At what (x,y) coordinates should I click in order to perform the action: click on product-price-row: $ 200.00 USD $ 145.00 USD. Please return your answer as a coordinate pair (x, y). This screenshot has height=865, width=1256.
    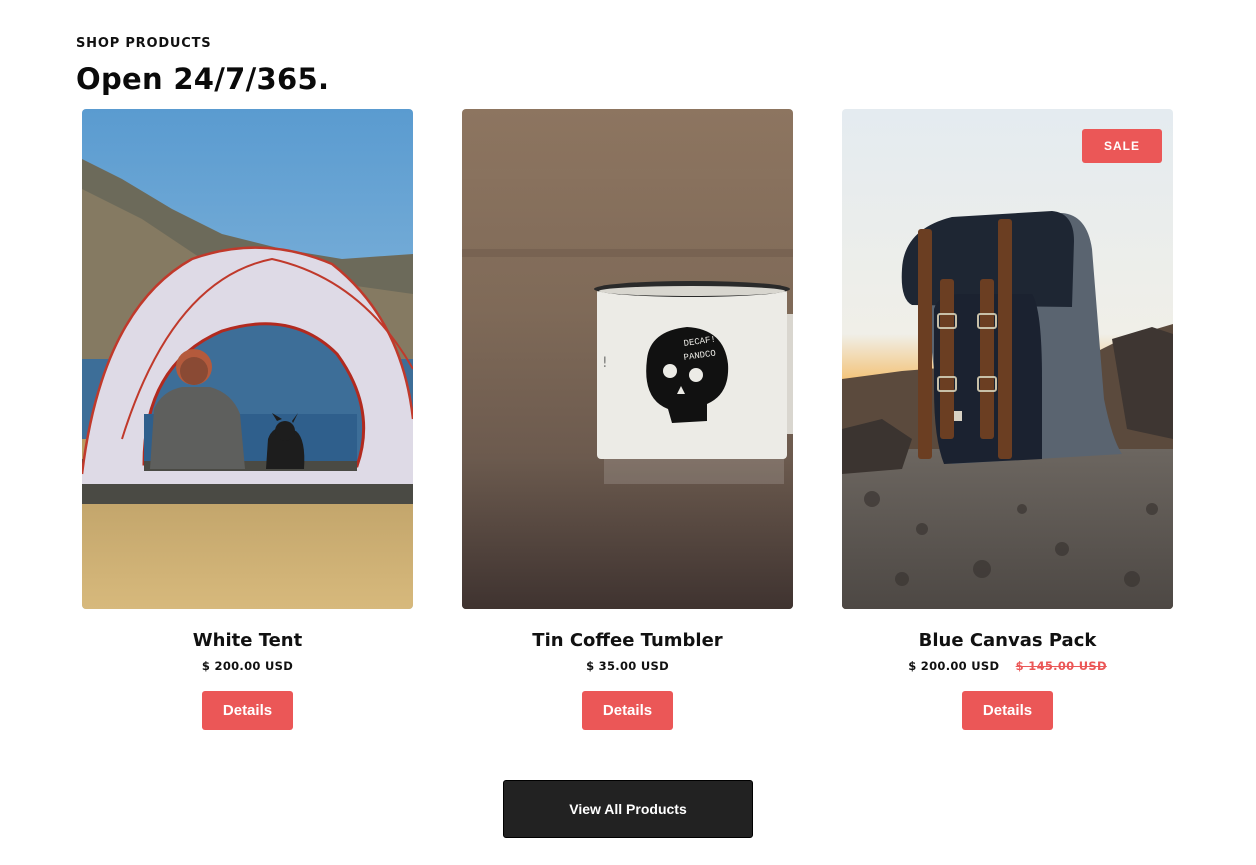
    Looking at the image, I should click on (1007, 666).